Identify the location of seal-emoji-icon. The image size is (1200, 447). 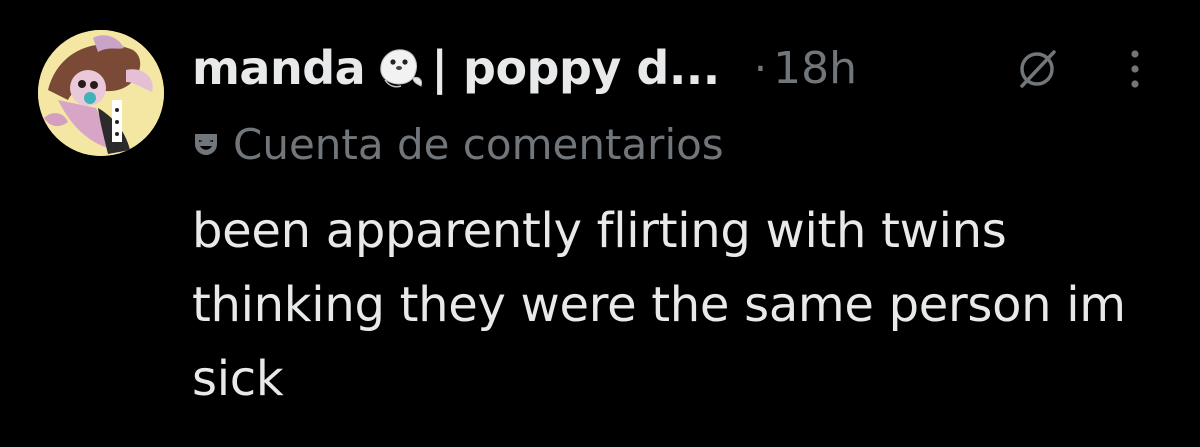
(399, 68).